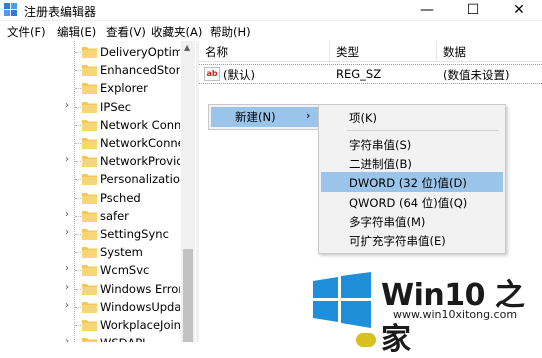 The height and width of the screenshot is (358, 542). I want to click on menu-help: 帮助(H), so click(230, 32).